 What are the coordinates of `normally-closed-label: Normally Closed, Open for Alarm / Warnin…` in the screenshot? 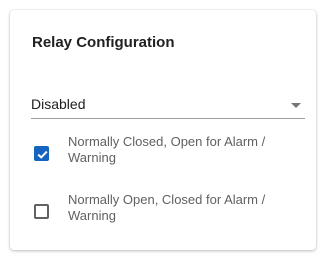 It's located at (167, 149).